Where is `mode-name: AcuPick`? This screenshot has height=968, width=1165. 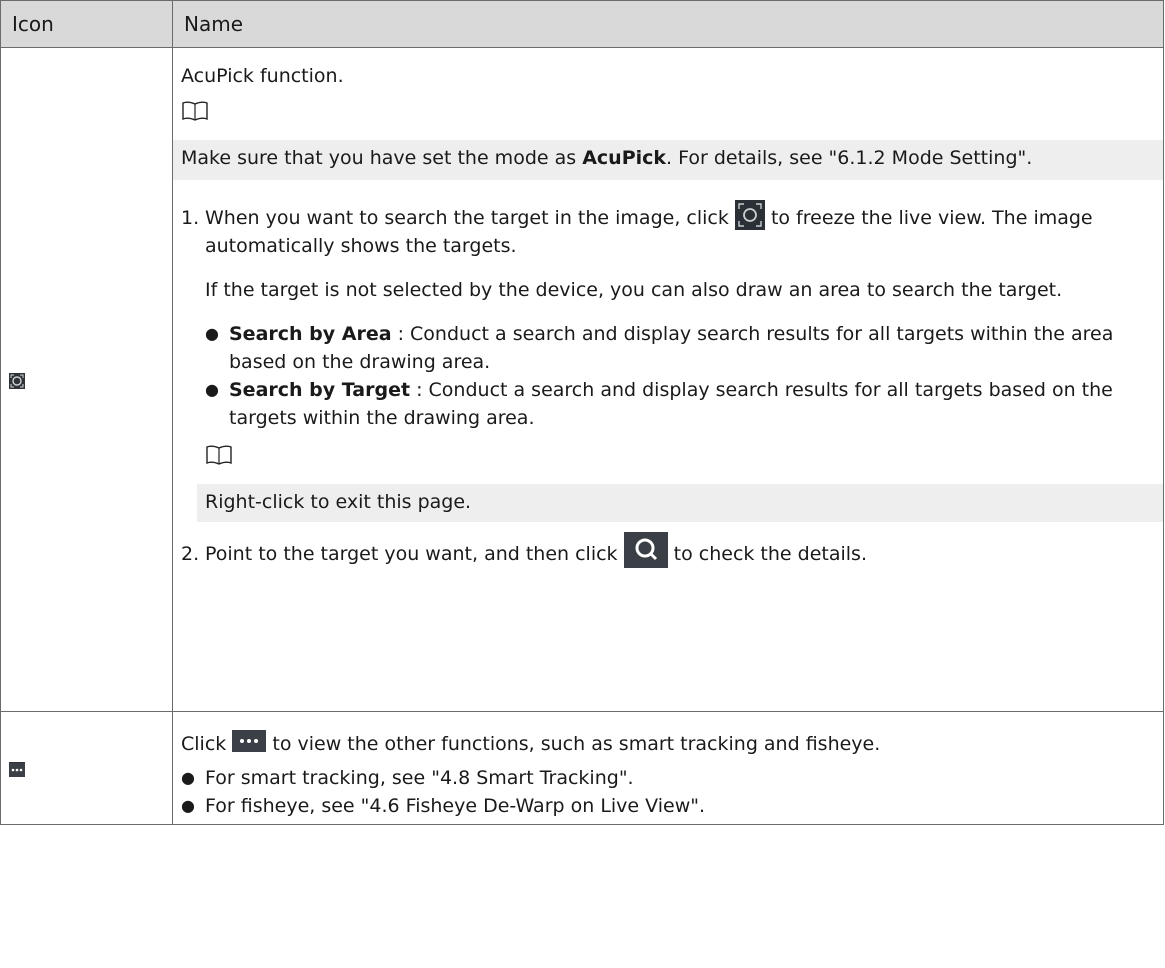 mode-name: AcuPick is located at coordinates (624, 158).